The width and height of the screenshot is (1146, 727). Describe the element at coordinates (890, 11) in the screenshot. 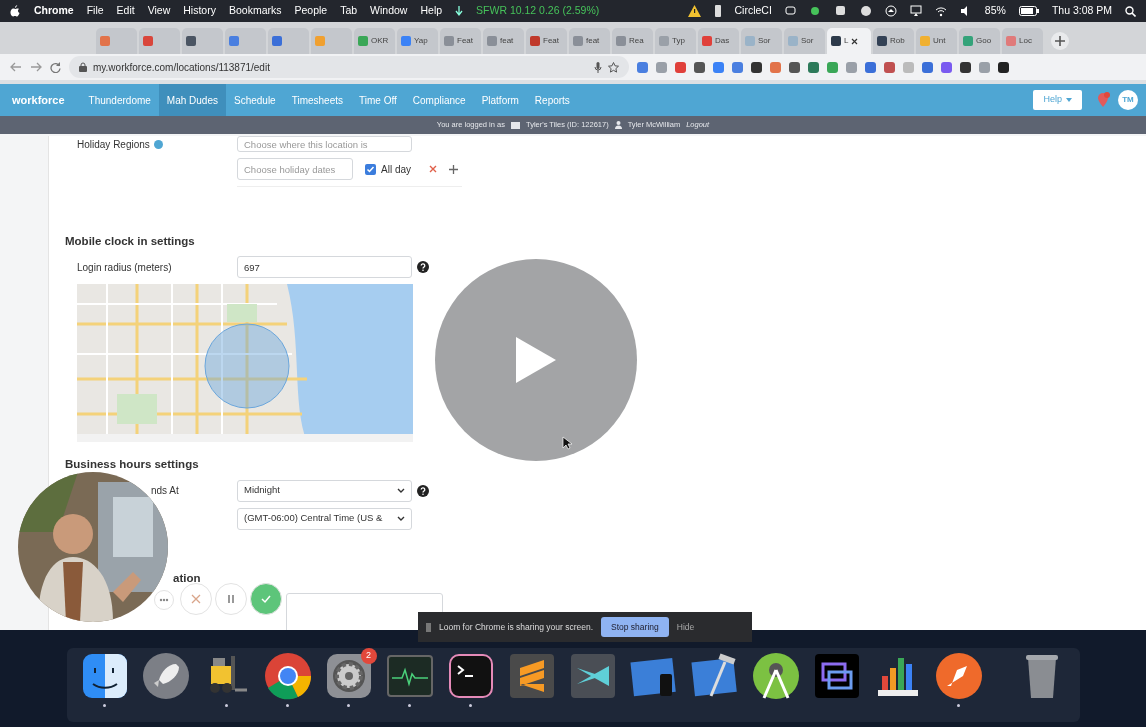

I see `eject-icon` at that location.